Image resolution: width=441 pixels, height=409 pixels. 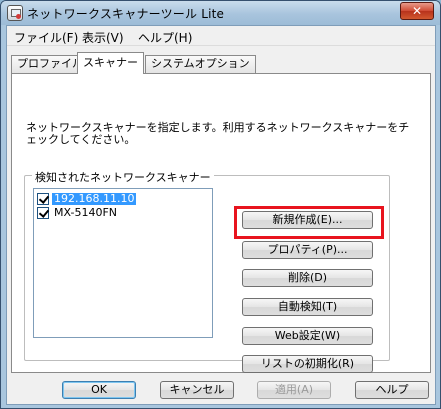 I want to click on tab-scanner: スキャナー, so click(x=110, y=63).